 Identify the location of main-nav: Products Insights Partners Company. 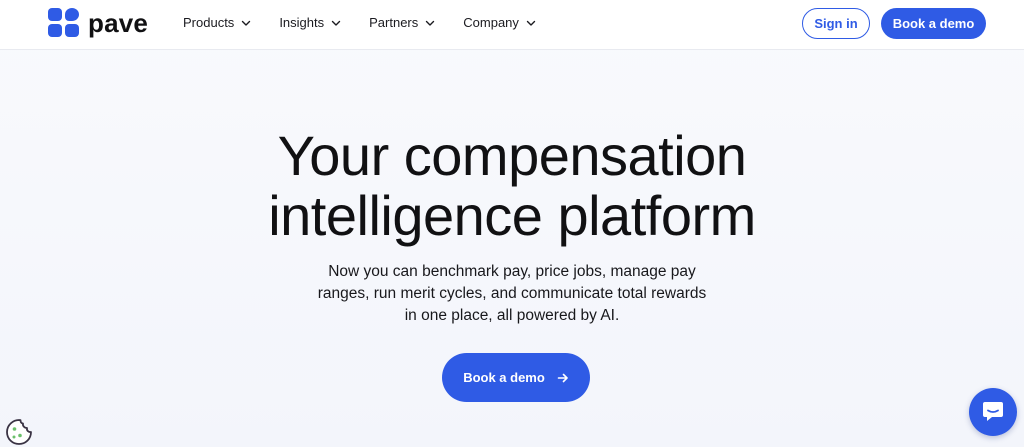
(373, 23).